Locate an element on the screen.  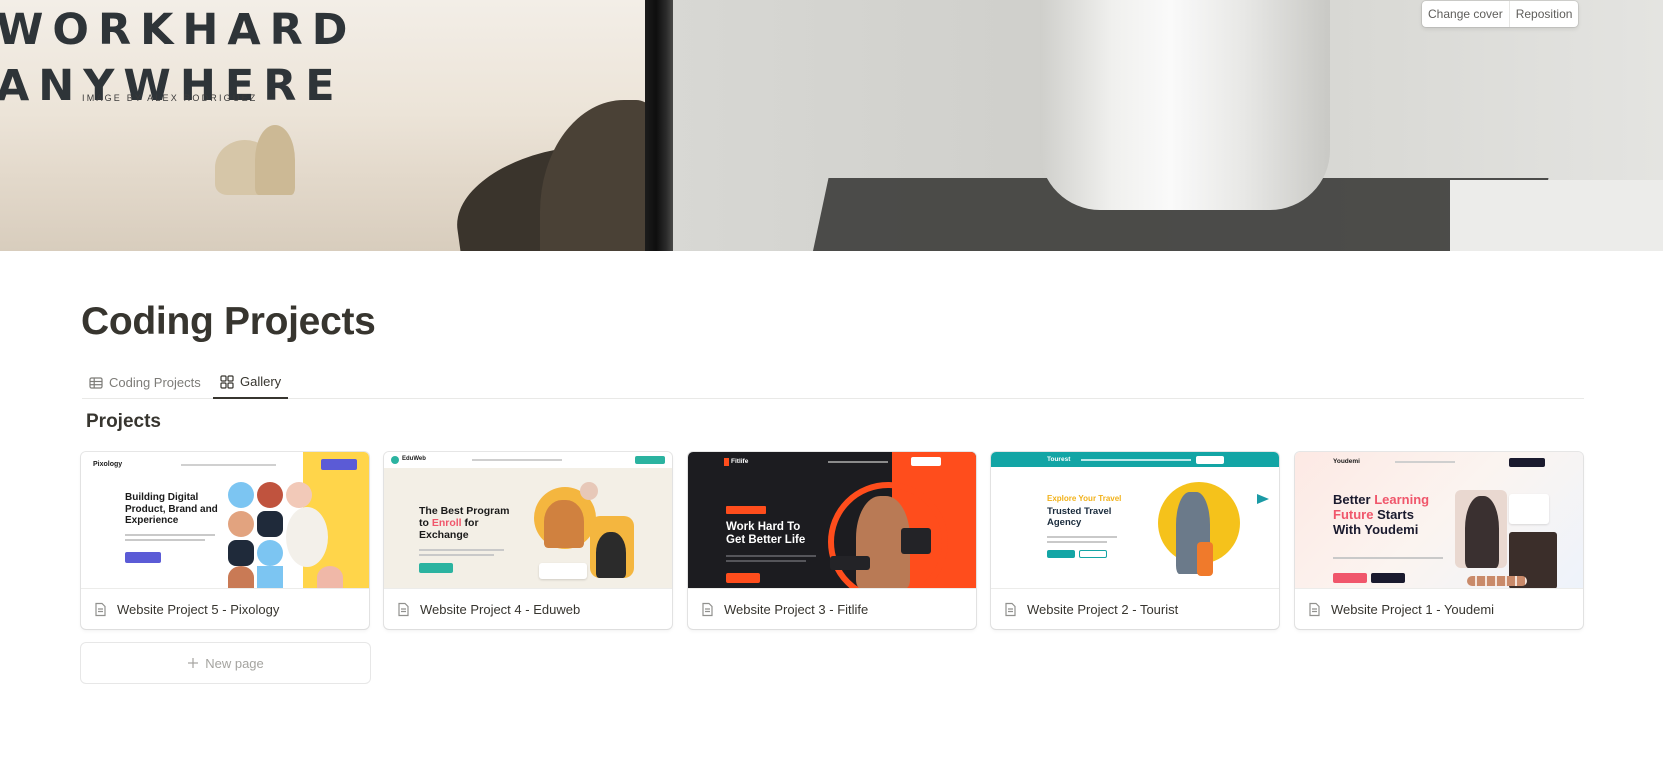
gallery-title: Projects is located at coordinates (123, 422).